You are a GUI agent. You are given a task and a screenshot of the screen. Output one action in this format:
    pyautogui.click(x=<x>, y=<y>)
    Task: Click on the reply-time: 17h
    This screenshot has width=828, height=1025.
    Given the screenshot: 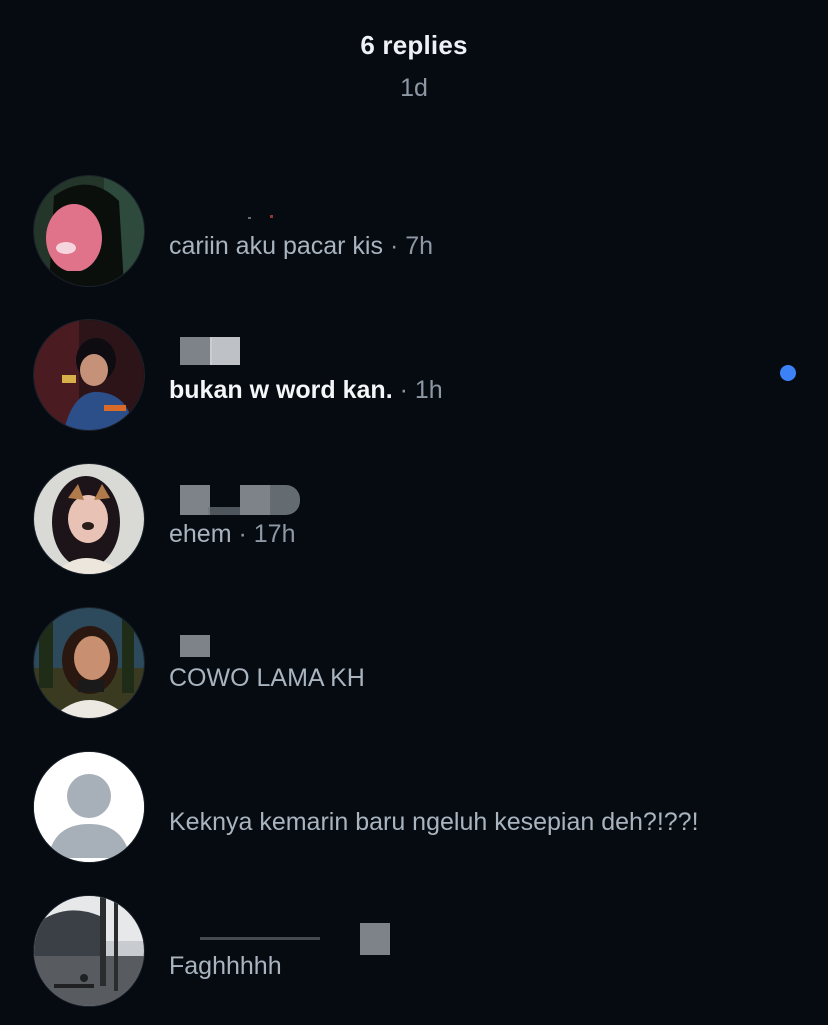 What is the action you would take?
    pyautogui.click(x=274, y=534)
    